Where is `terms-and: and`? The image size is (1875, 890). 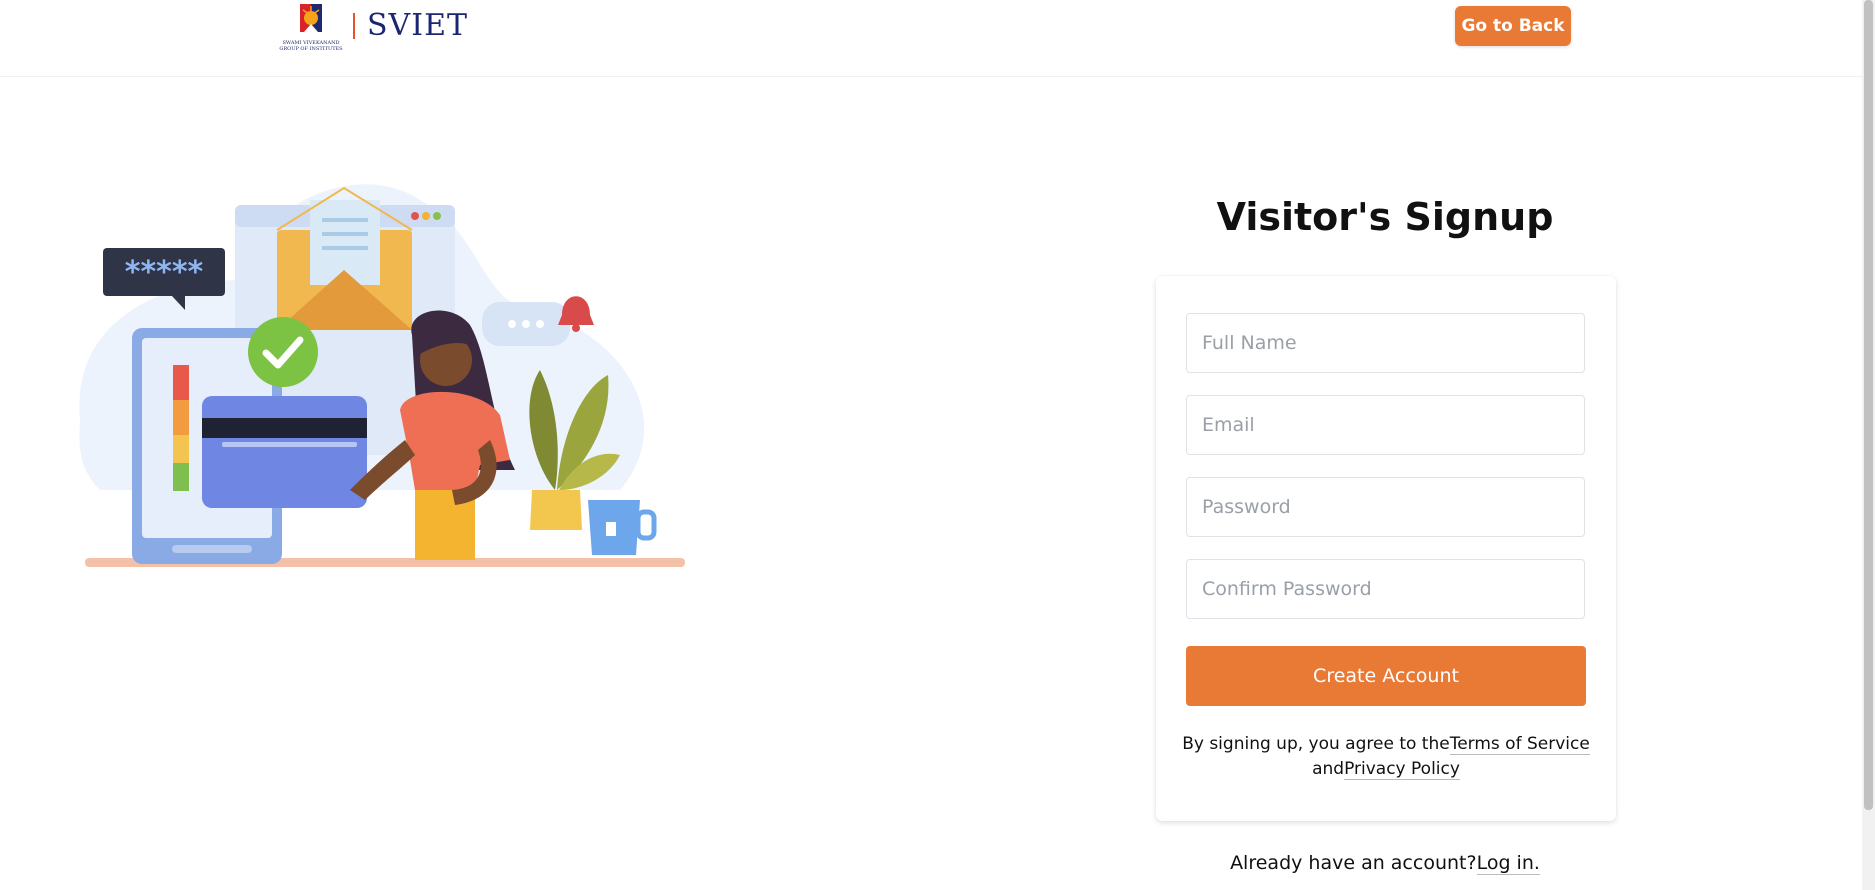 terms-and: and is located at coordinates (1328, 769).